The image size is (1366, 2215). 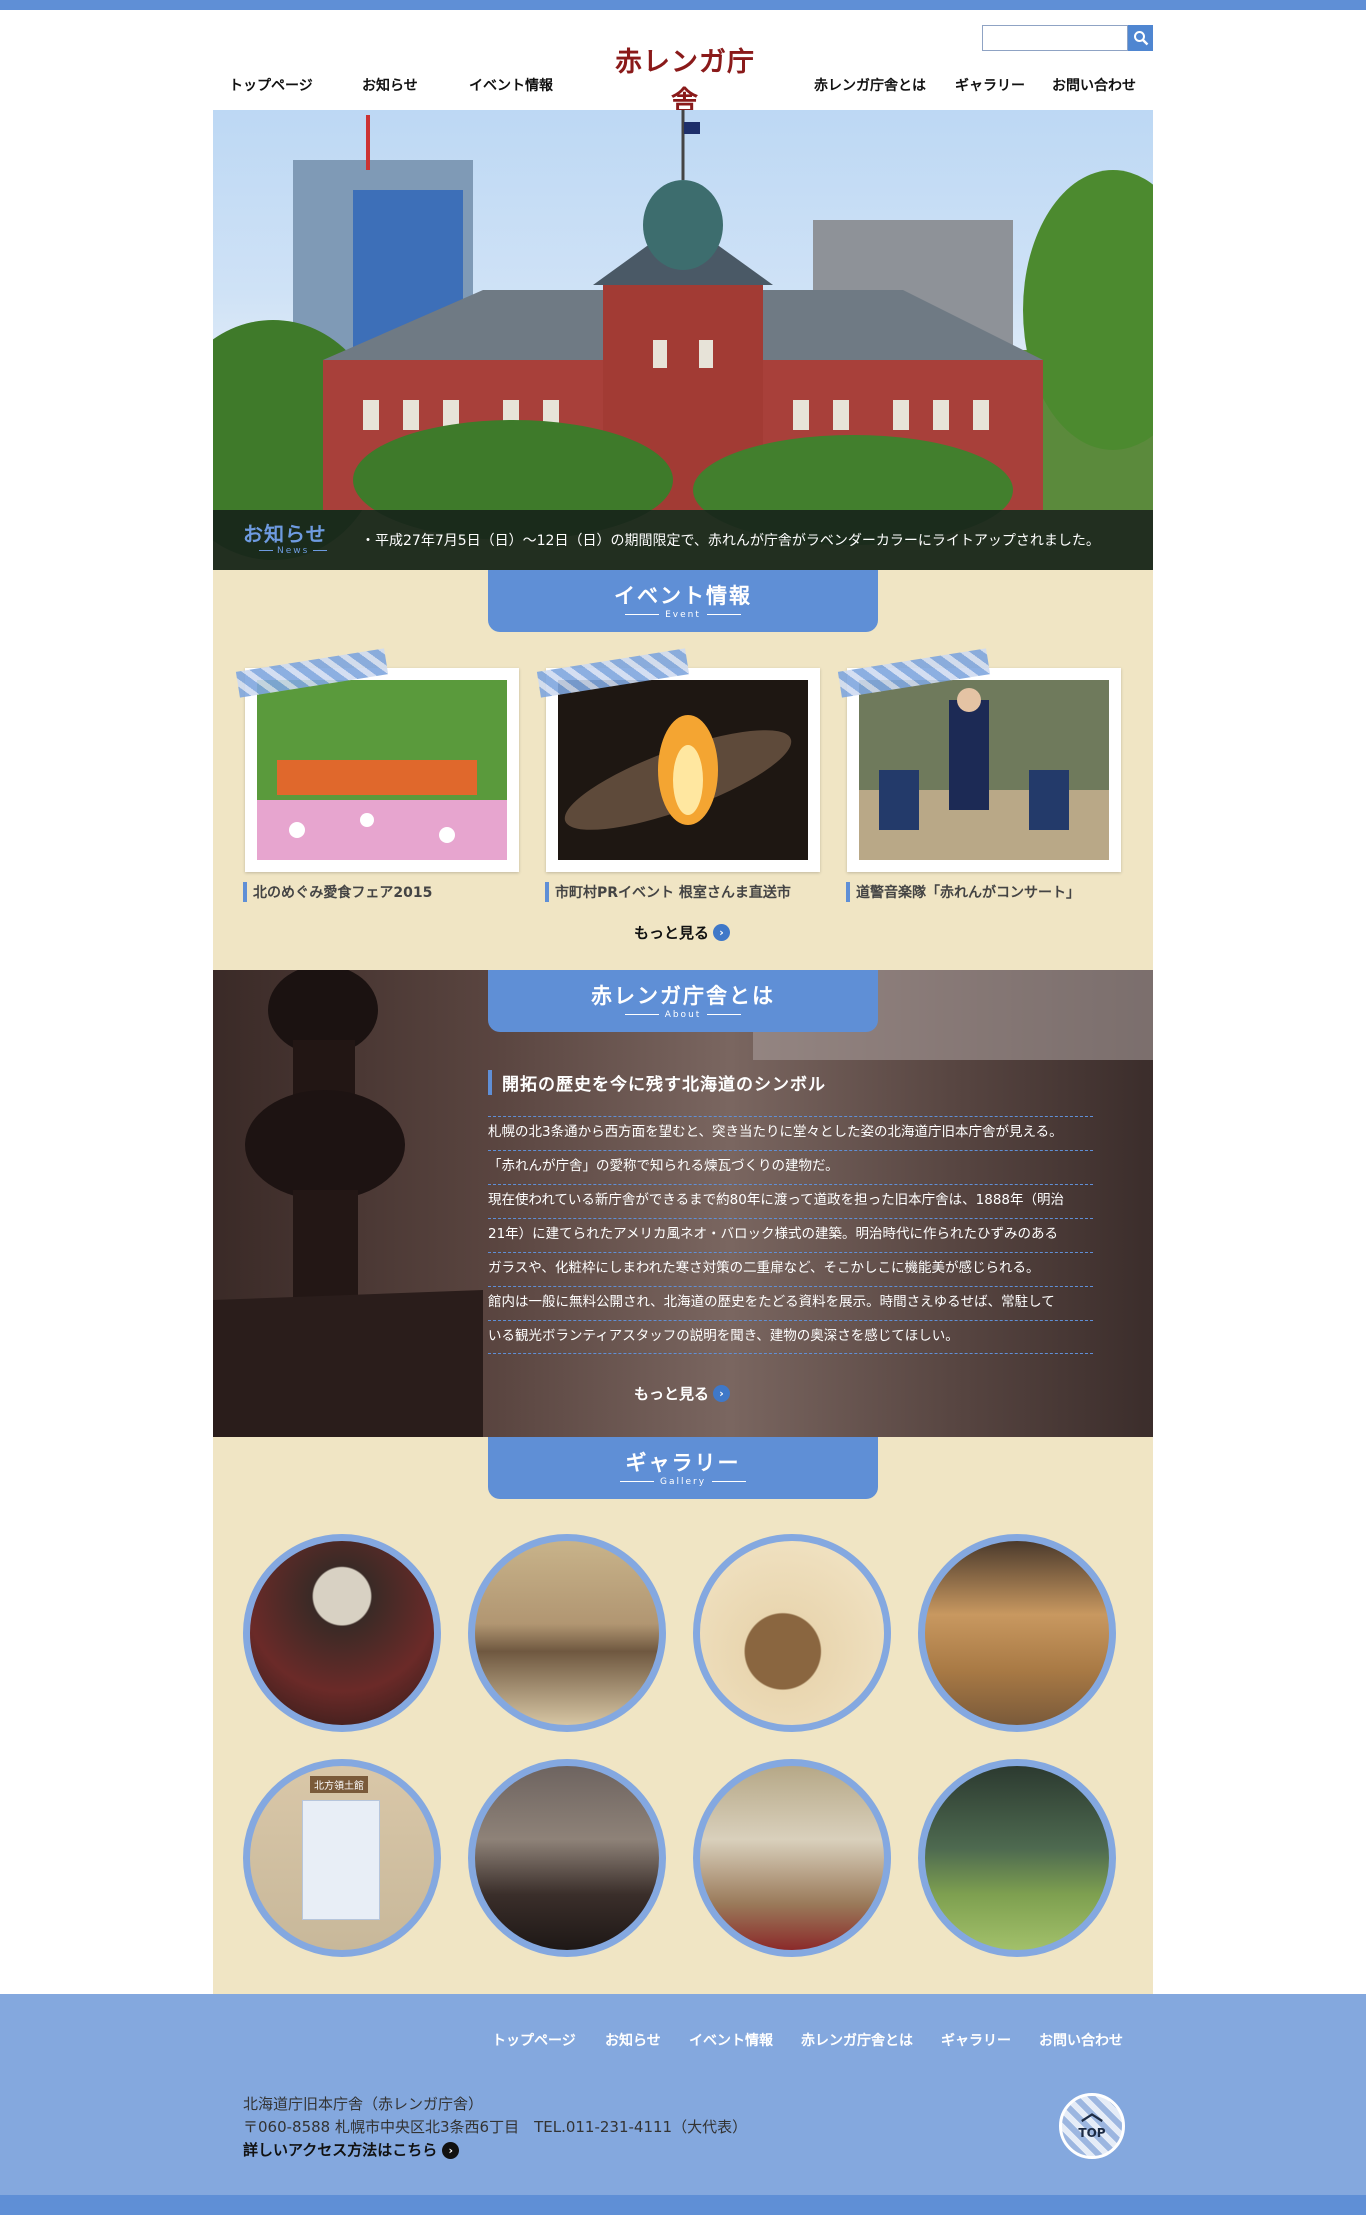 What do you see at coordinates (990, 85) in the screenshot?
I see `nav-gallery: ギャラリー` at bounding box center [990, 85].